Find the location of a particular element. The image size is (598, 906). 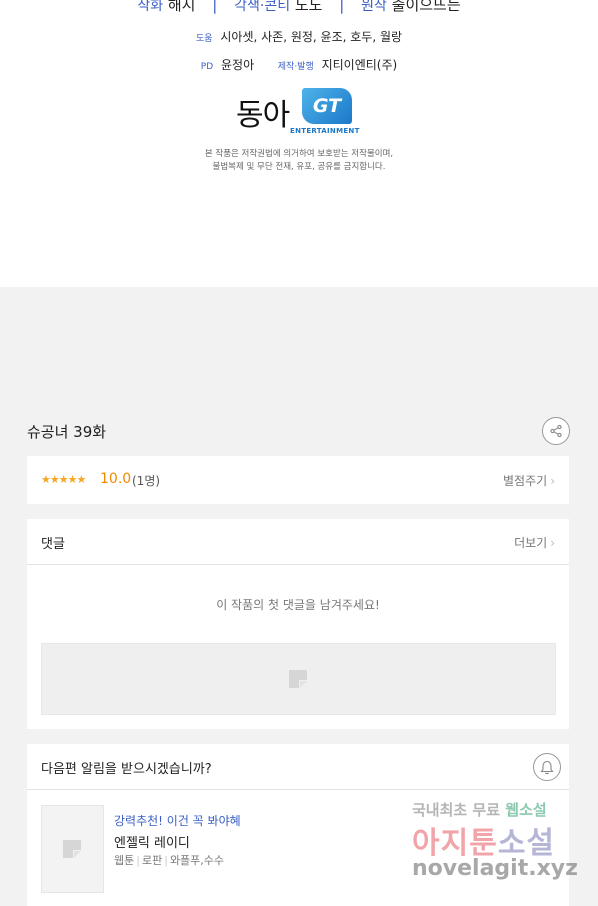

pd-producer-line: PD 윤정아 제작·발행 지티이엔티(주) is located at coordinates (299, 64).